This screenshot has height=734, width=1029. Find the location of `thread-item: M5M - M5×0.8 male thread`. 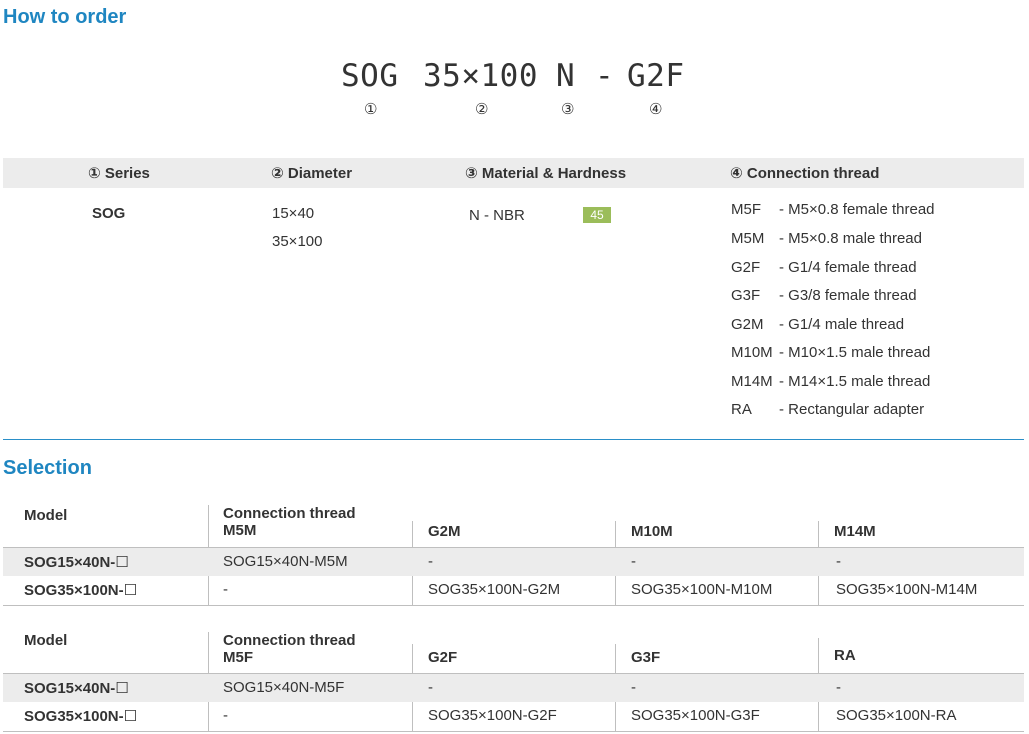

thread-item: M5M - M5×0.8 male thread is located at coordinates (826, 238).